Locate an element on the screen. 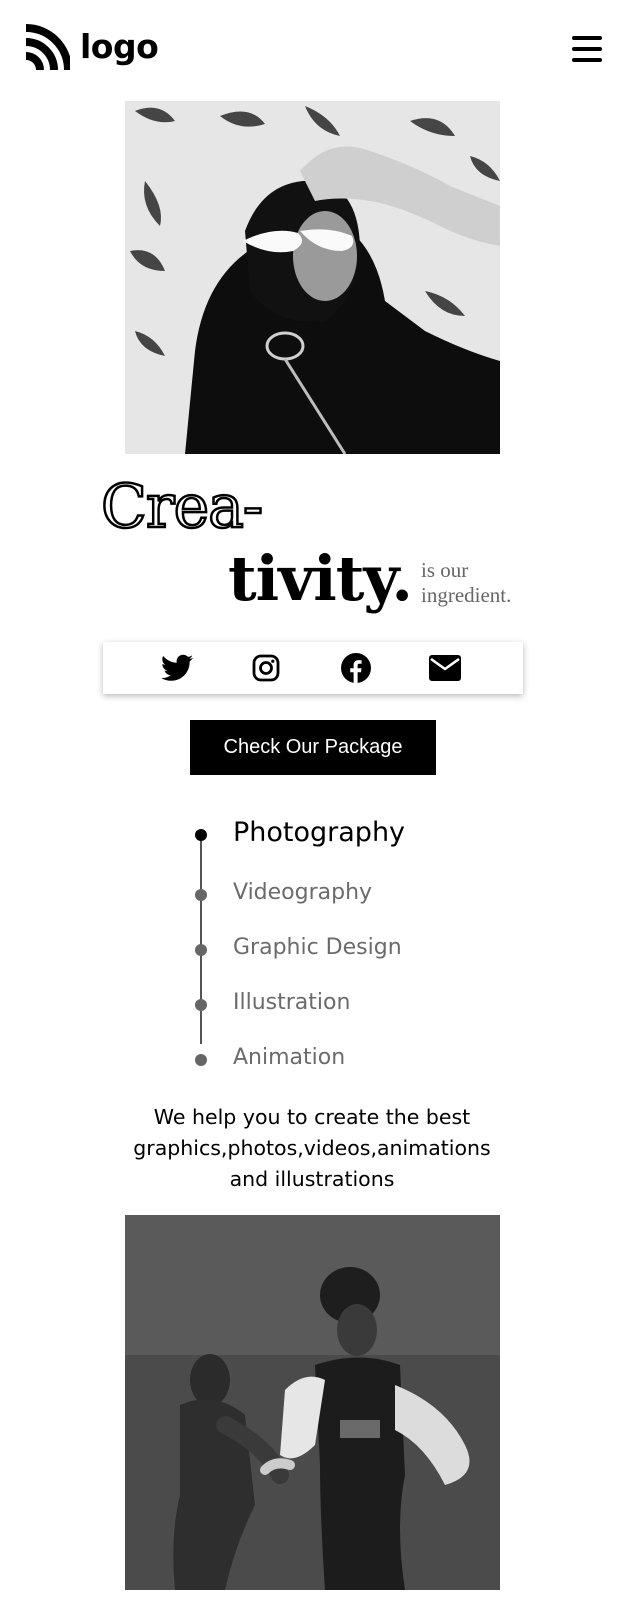 The image size is (625, 1612). twitter-icon is located at coordinates (177, 668).